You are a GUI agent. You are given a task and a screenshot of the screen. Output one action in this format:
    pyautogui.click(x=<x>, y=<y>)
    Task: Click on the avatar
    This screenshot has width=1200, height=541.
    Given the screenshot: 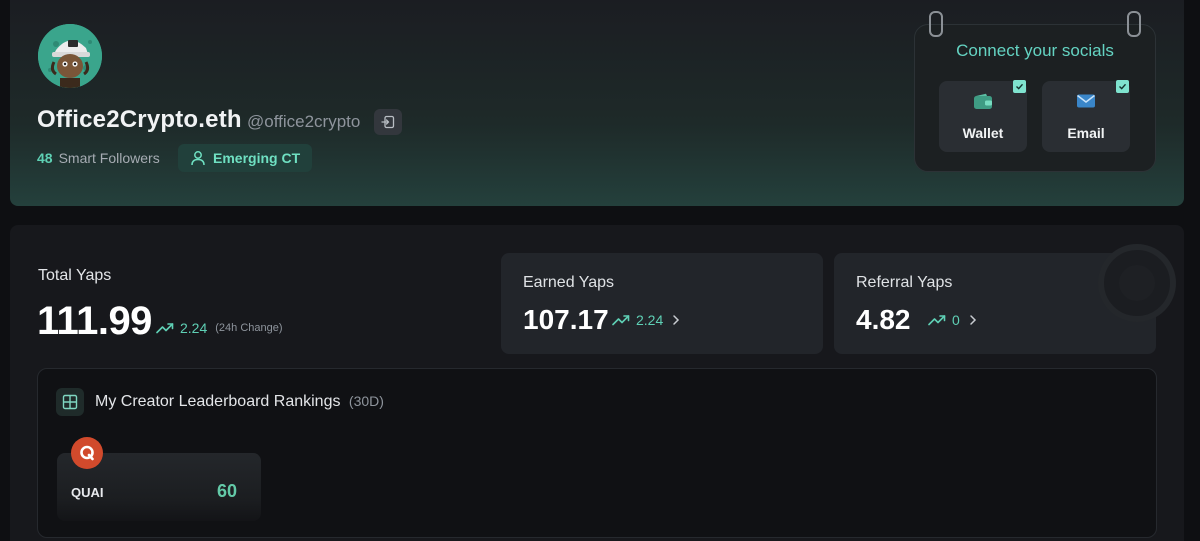 What is the action you would take?
    pyautogui.click(x=70, y=56)
    